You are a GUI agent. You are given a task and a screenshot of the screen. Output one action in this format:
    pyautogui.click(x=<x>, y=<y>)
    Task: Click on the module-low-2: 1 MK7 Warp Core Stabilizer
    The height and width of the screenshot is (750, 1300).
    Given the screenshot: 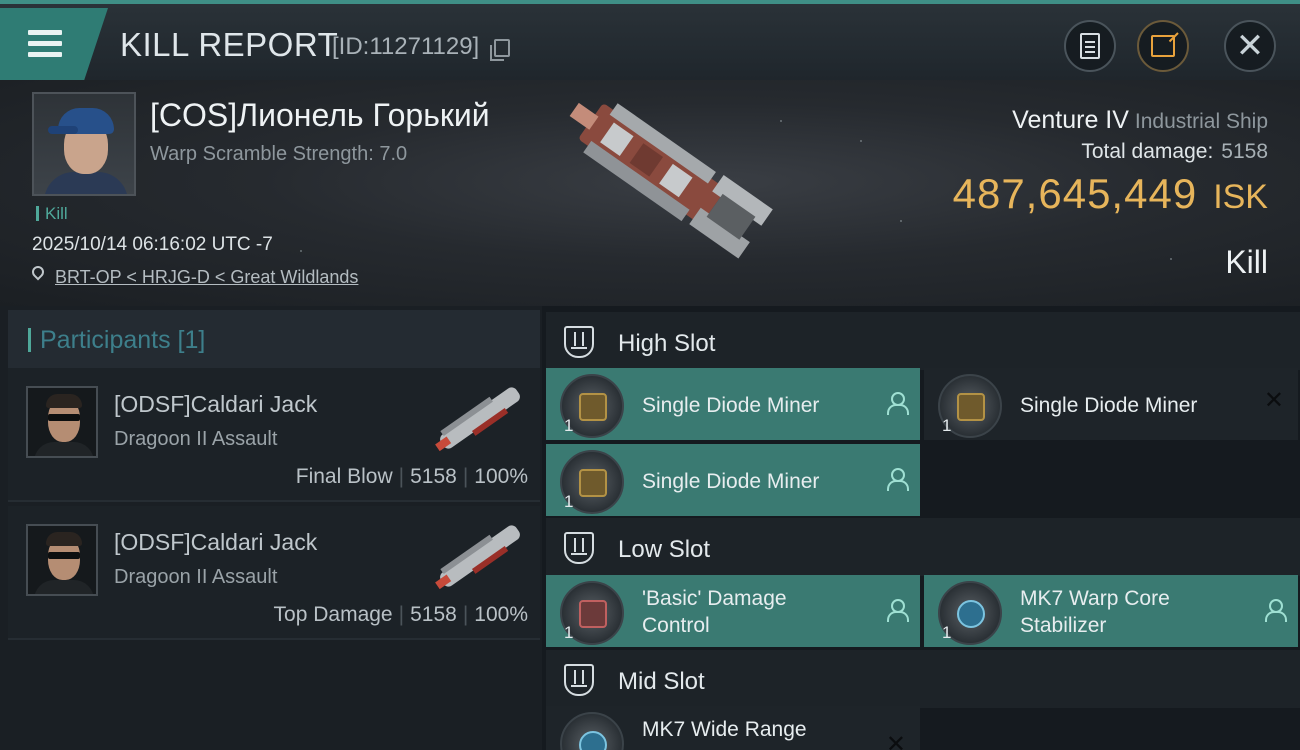 What is the action you would take?
    pyautogui.click(x=1111, y=611)
    